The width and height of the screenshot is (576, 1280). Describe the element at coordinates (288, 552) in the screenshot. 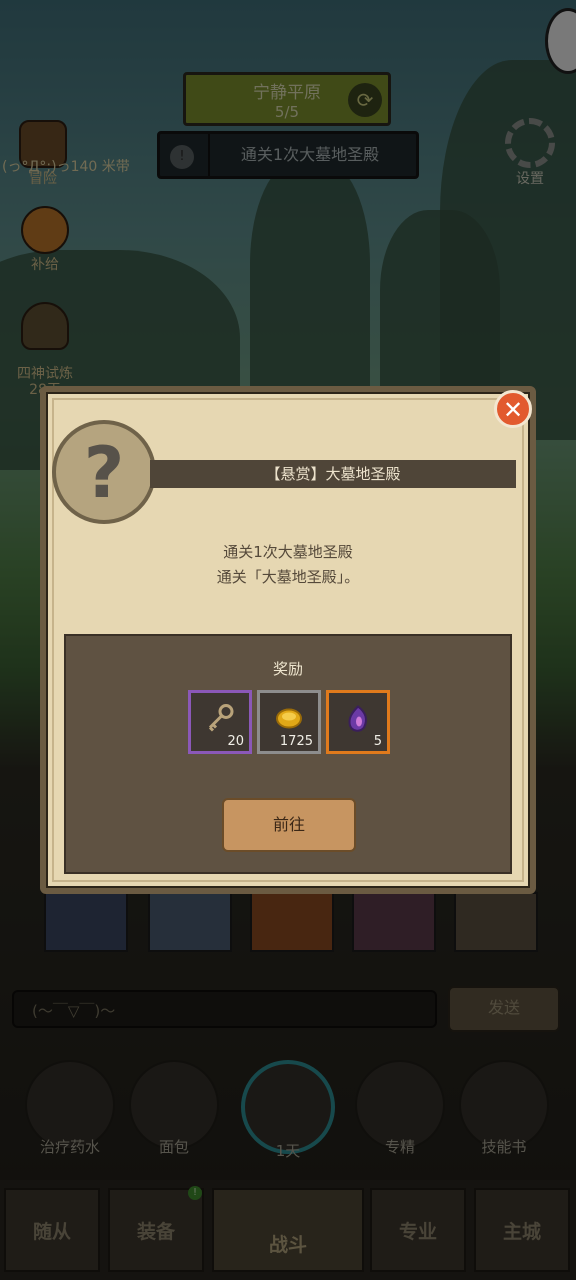

I see `quest-description-line1: 通关1次大墓地圣殿` at that location.